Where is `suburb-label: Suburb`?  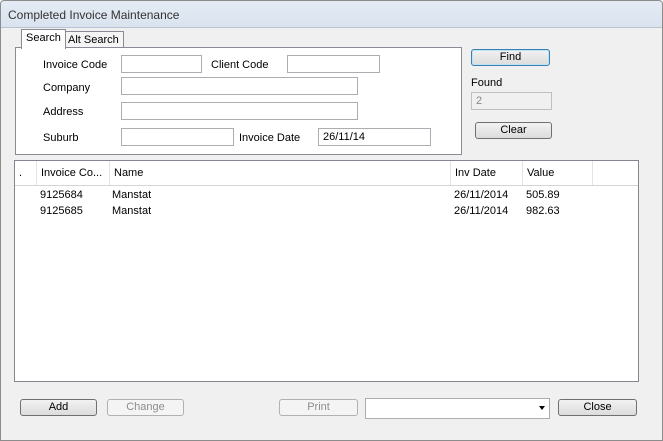
suburb-label: Suburb is located at coordinates (61, 138).